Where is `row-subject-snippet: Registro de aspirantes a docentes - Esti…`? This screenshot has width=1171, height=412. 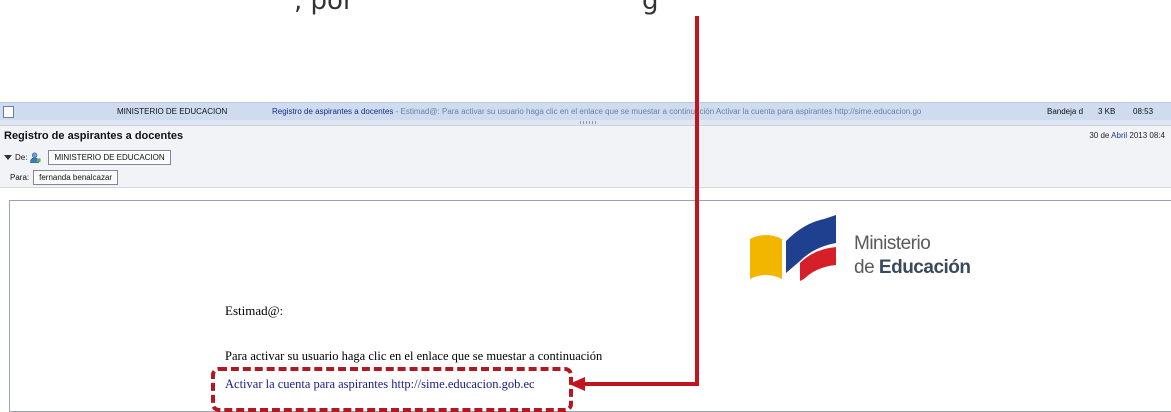
row-subject-snippet: Registro de aspirantes a docentes - Esti… is located at coordinates (659, 111).